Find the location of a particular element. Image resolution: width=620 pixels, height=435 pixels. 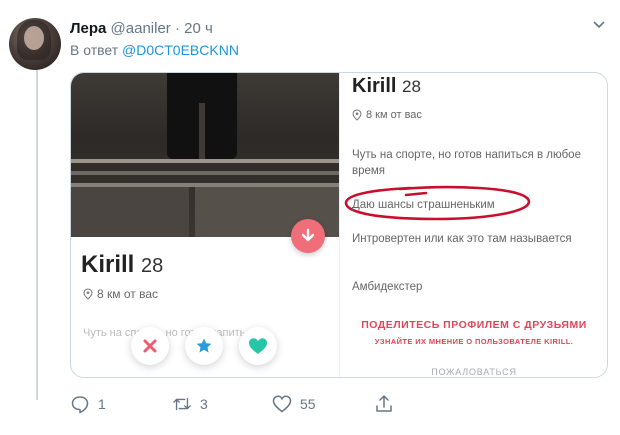

collapse-profile-button is located at coordinates (308, 236).